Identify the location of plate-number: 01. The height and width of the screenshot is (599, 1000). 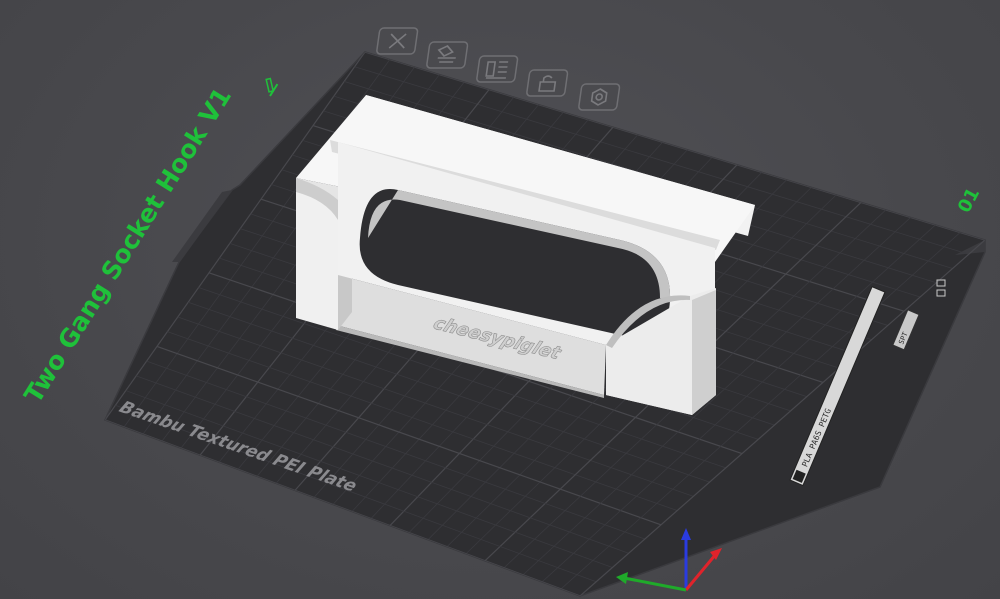
(969, 200).